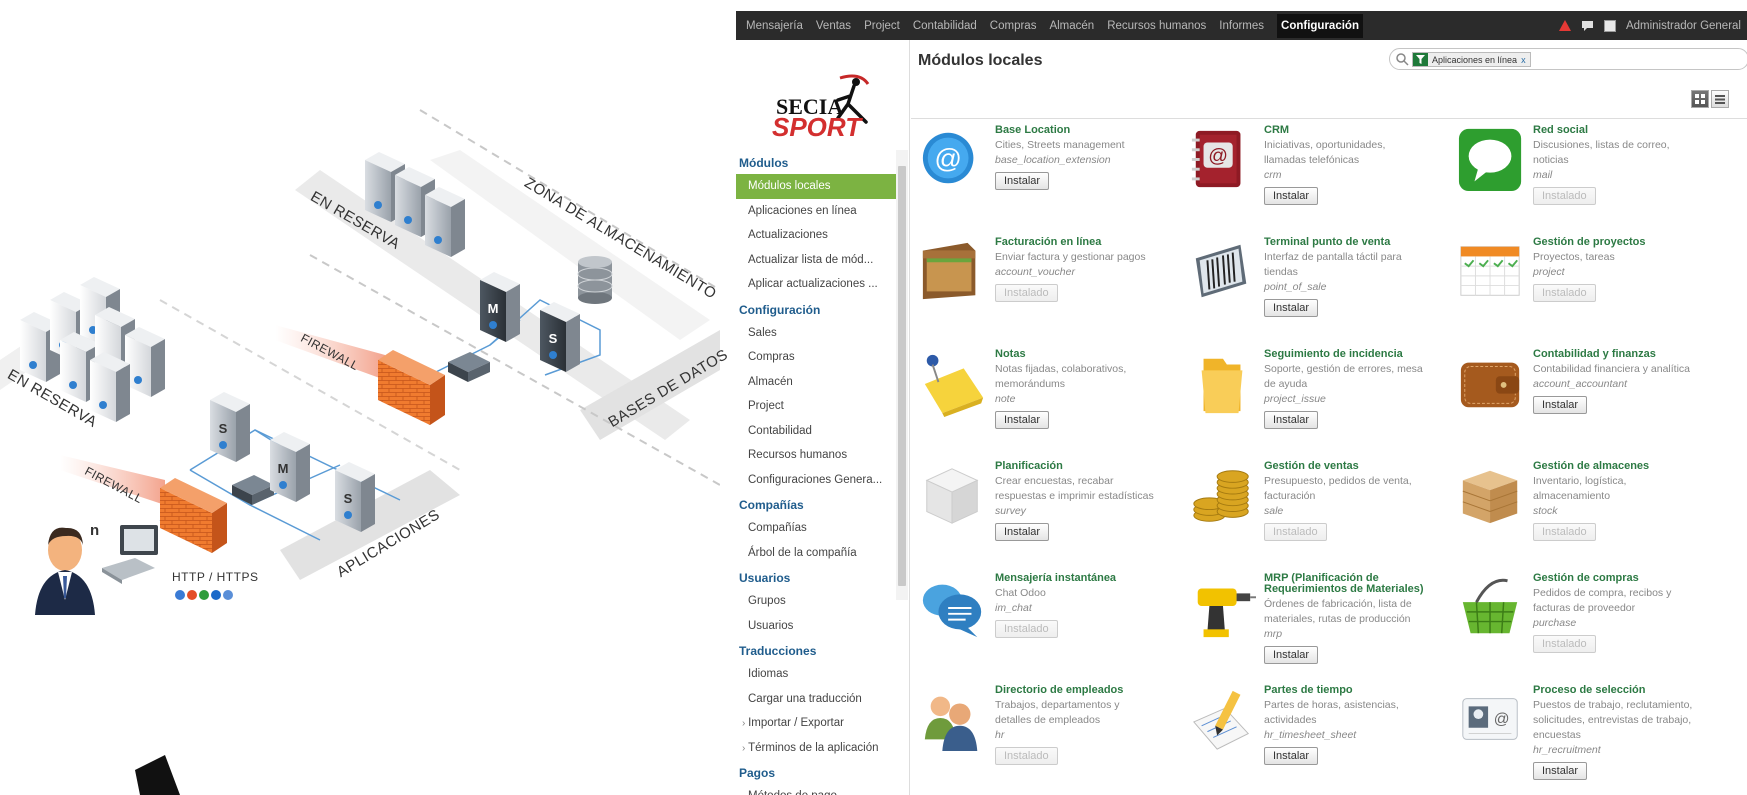  Describe the element at coordinates (1624, 690) in the screenshot. I see `module-name: Proceso de selección` at that location.